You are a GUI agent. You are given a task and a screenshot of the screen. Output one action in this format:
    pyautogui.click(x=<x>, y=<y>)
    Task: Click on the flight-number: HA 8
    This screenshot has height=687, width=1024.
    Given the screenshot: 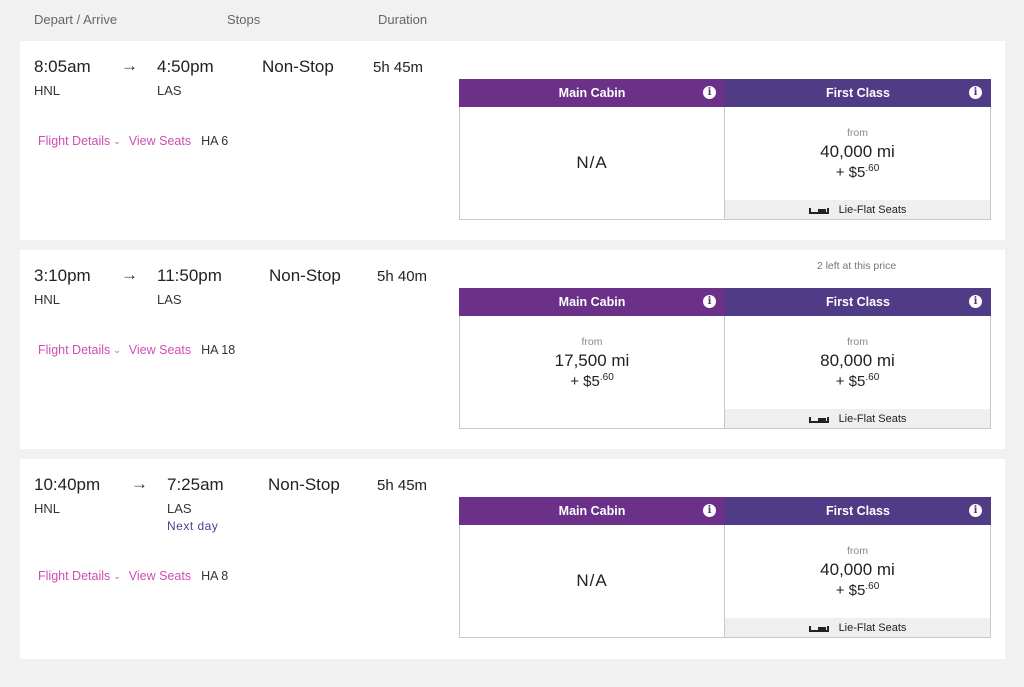 What is the action you would take?
    pyautogui.click(x=215, y=576)
    